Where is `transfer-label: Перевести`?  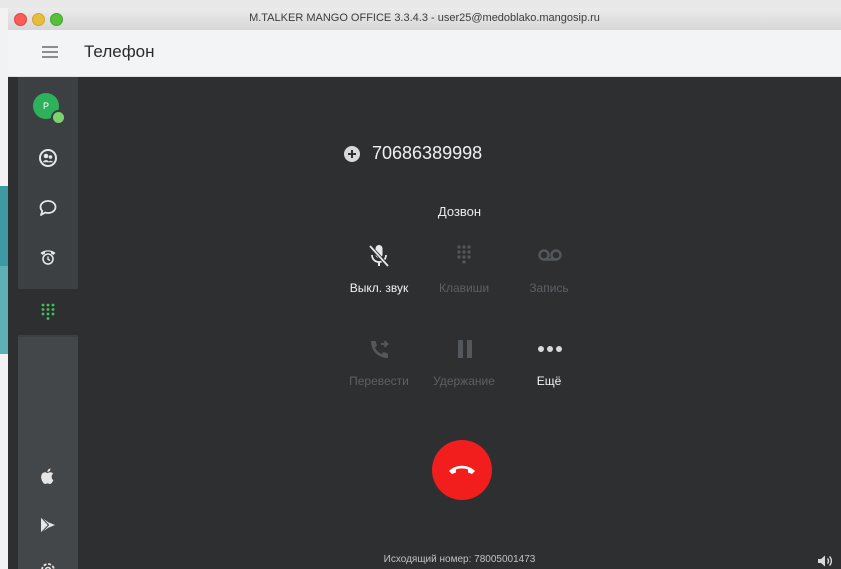 transfer-label: Перевести is located at coordinates (379, 381).